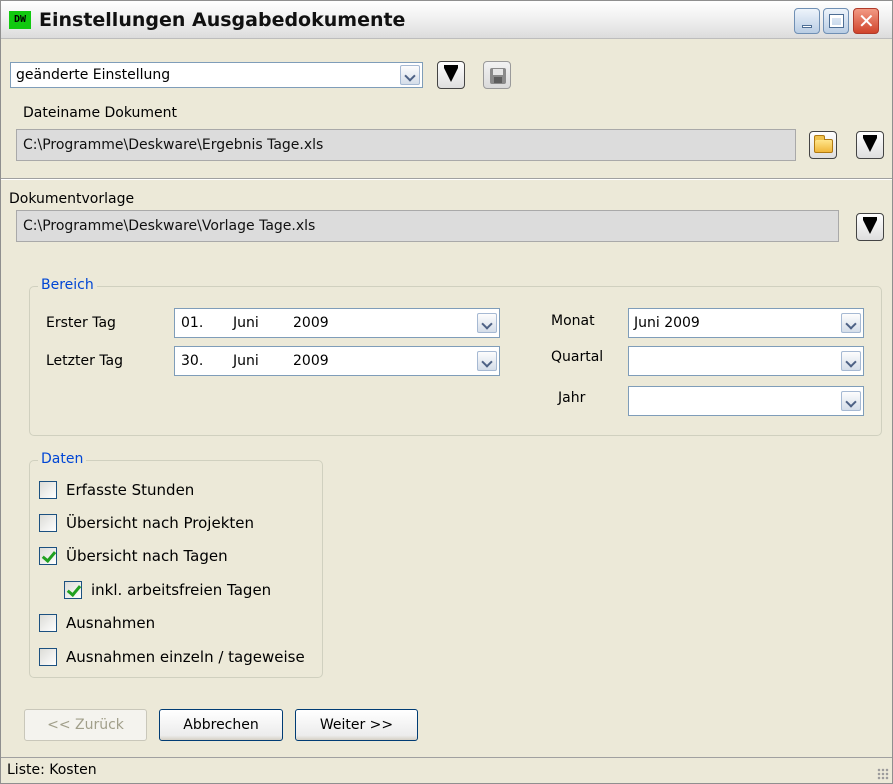 This screenshot has width=893, height=784. I want to click on quartal-label: Quartal, so click(577, 357).